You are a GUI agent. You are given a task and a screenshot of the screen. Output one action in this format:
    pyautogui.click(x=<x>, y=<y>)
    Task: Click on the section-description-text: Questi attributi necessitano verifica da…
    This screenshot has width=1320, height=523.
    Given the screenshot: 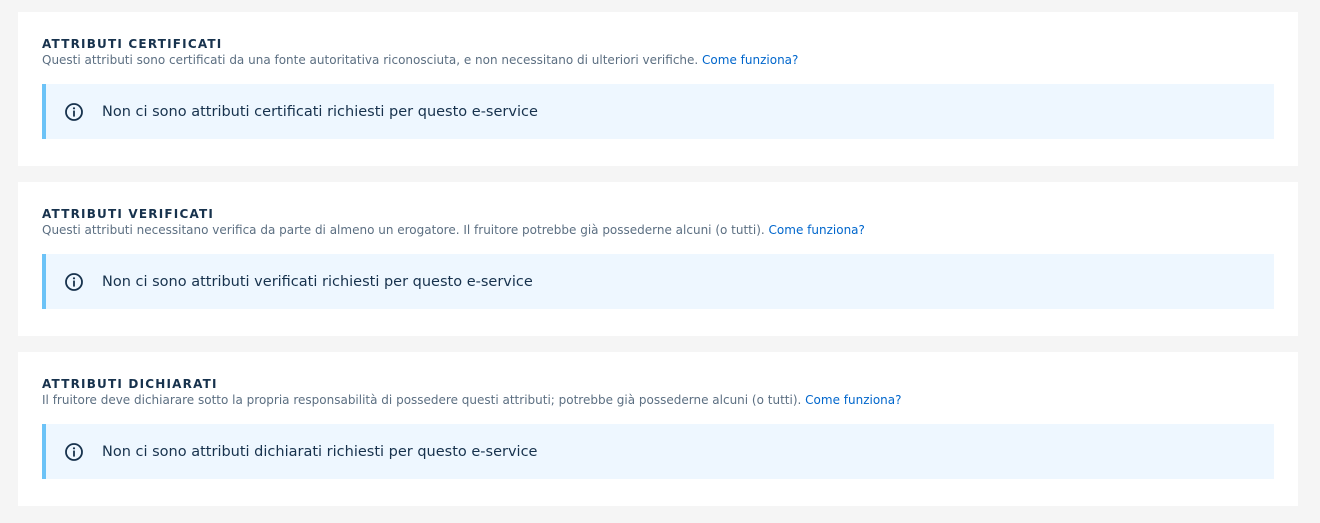 What is the action you would take?
    pyautogui.click(x=403, y=230)
    